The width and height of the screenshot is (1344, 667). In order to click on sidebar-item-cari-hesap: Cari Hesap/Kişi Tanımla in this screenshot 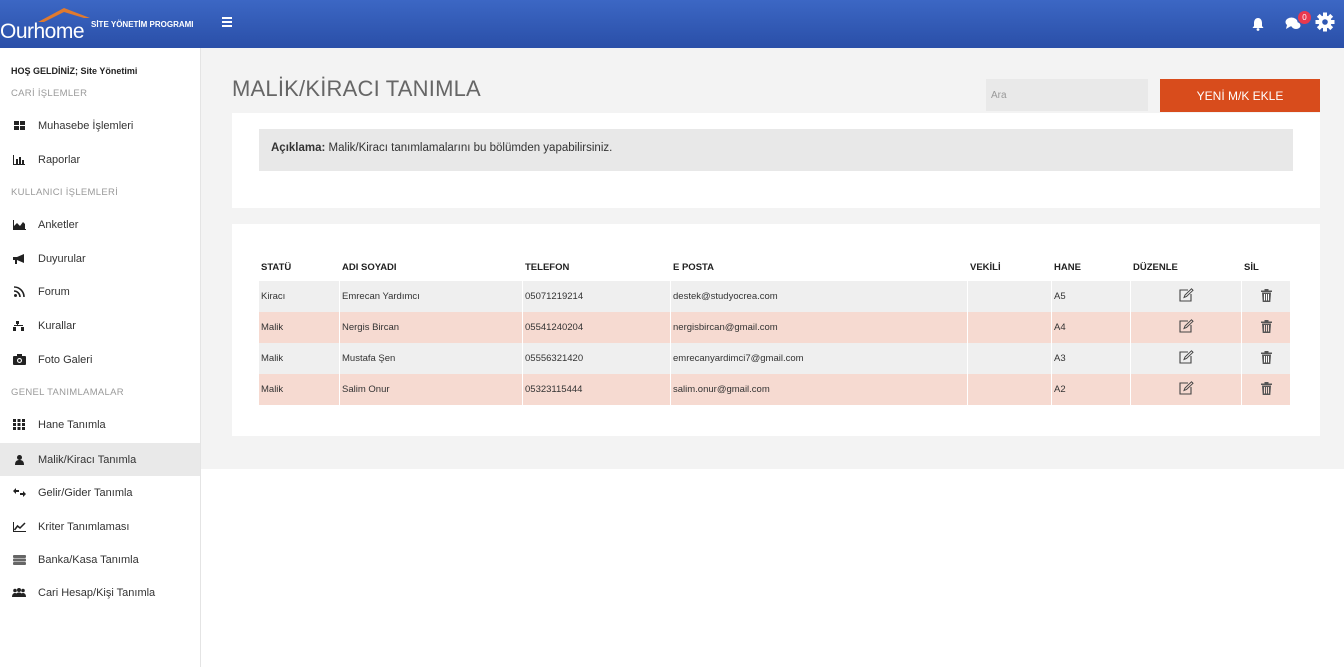, I will do `click(100, 592)`.